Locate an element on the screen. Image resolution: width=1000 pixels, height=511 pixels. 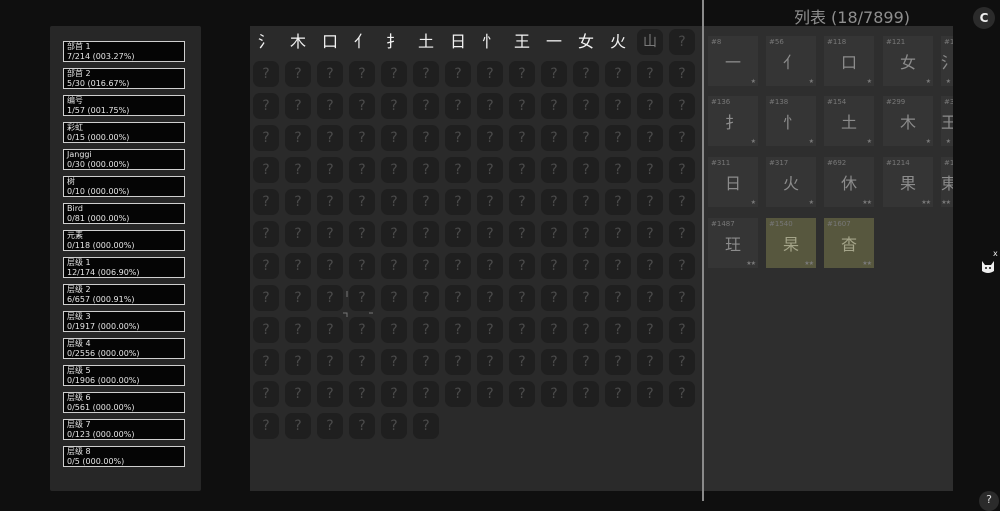
help-button: ? is located at coordinates (989, 501).